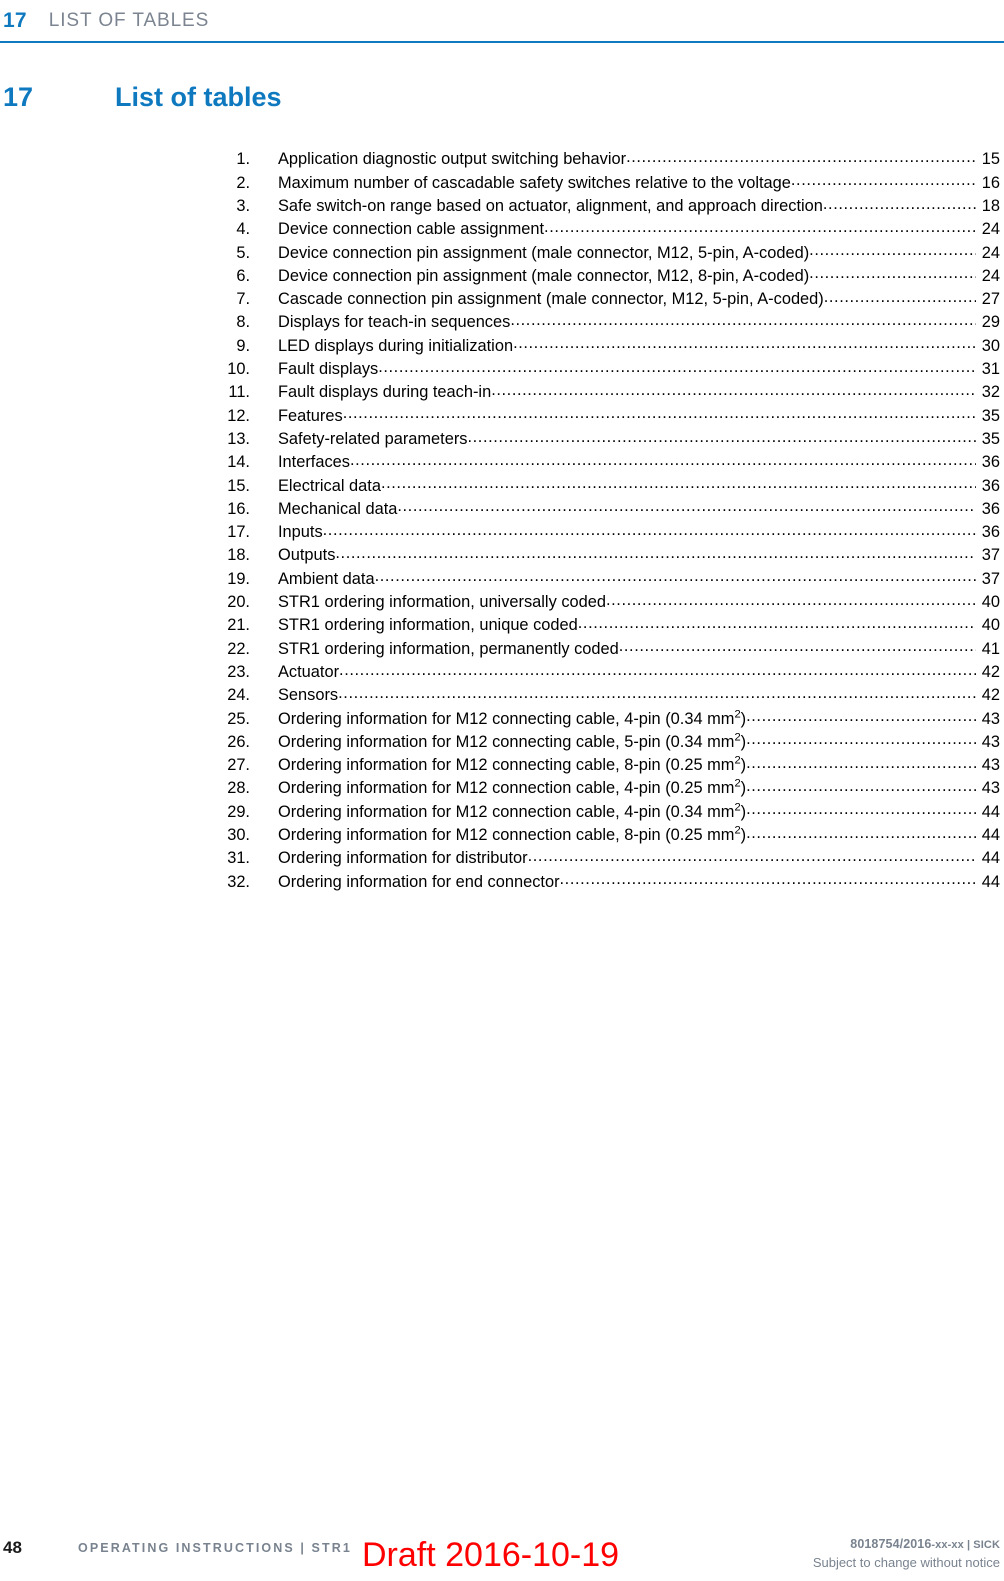 The width and height of the screenshot is (1004, 1581). I want to click on list-item: 11. Fault displays during teach-in 32, so click(502, 392).